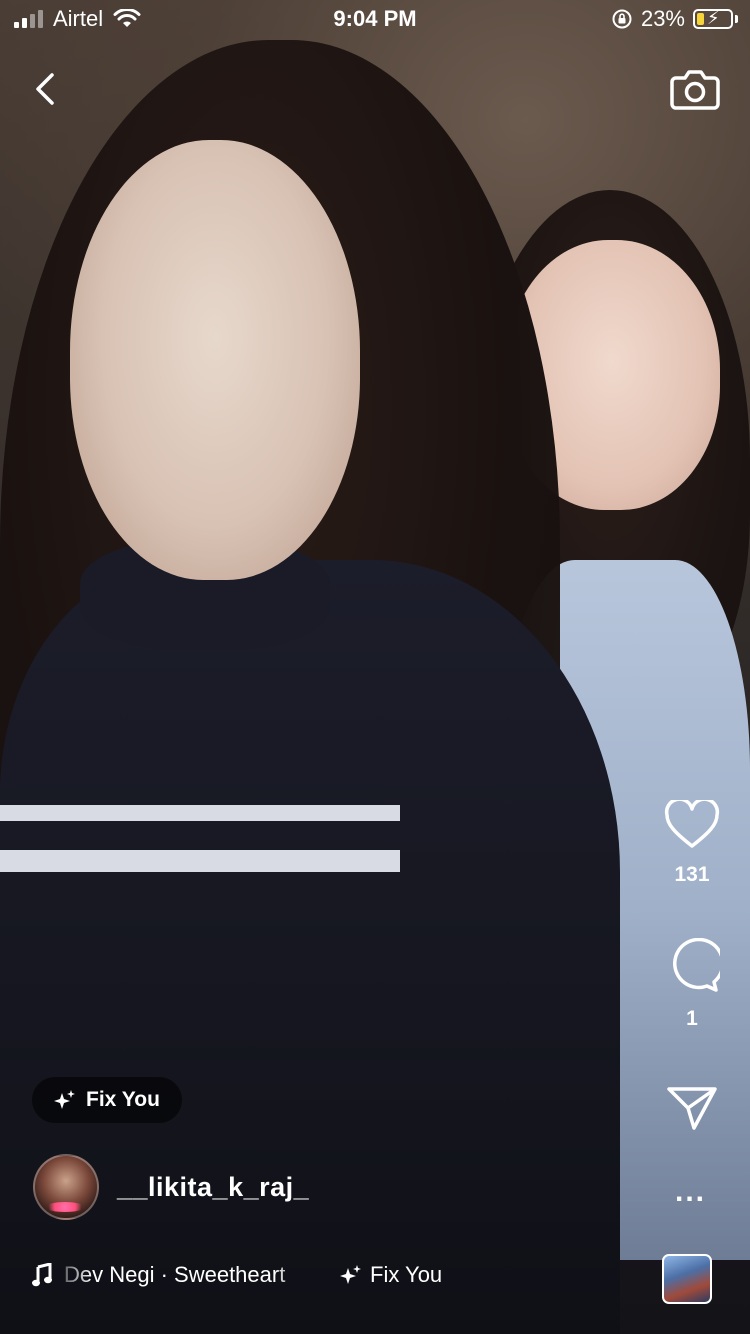  I want to click on username: __likita_k_raj_, so click(213, 1187).